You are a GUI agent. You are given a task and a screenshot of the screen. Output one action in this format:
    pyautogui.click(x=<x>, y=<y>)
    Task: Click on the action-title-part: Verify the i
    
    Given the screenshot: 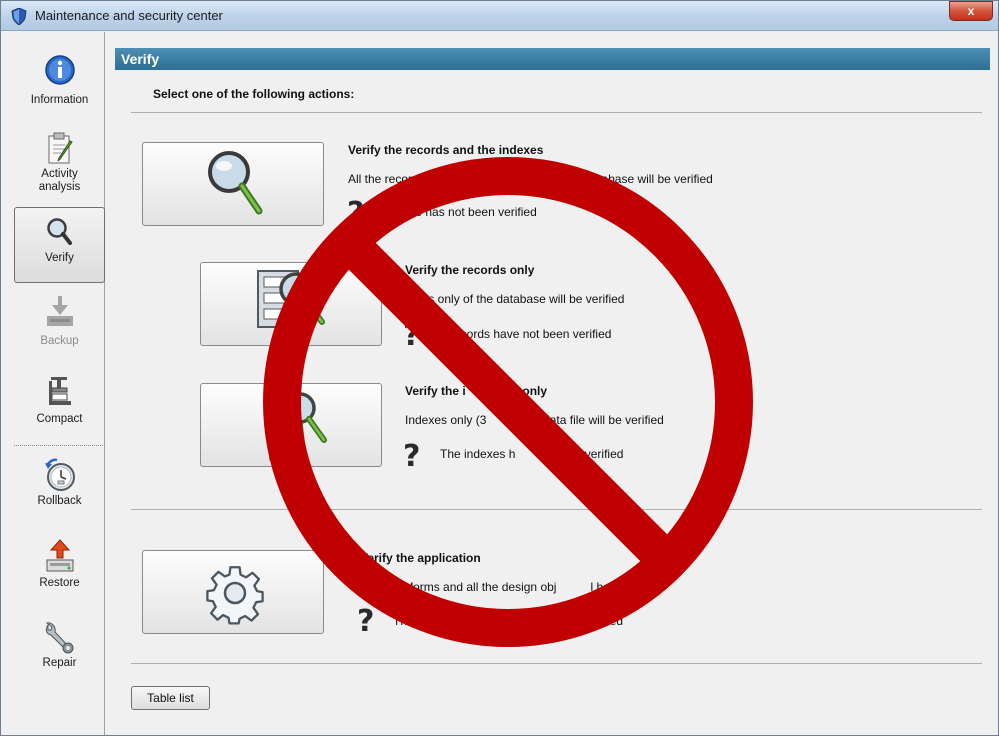 What is the action you would take?
    pyautogui.click(x=435, y=391)
    